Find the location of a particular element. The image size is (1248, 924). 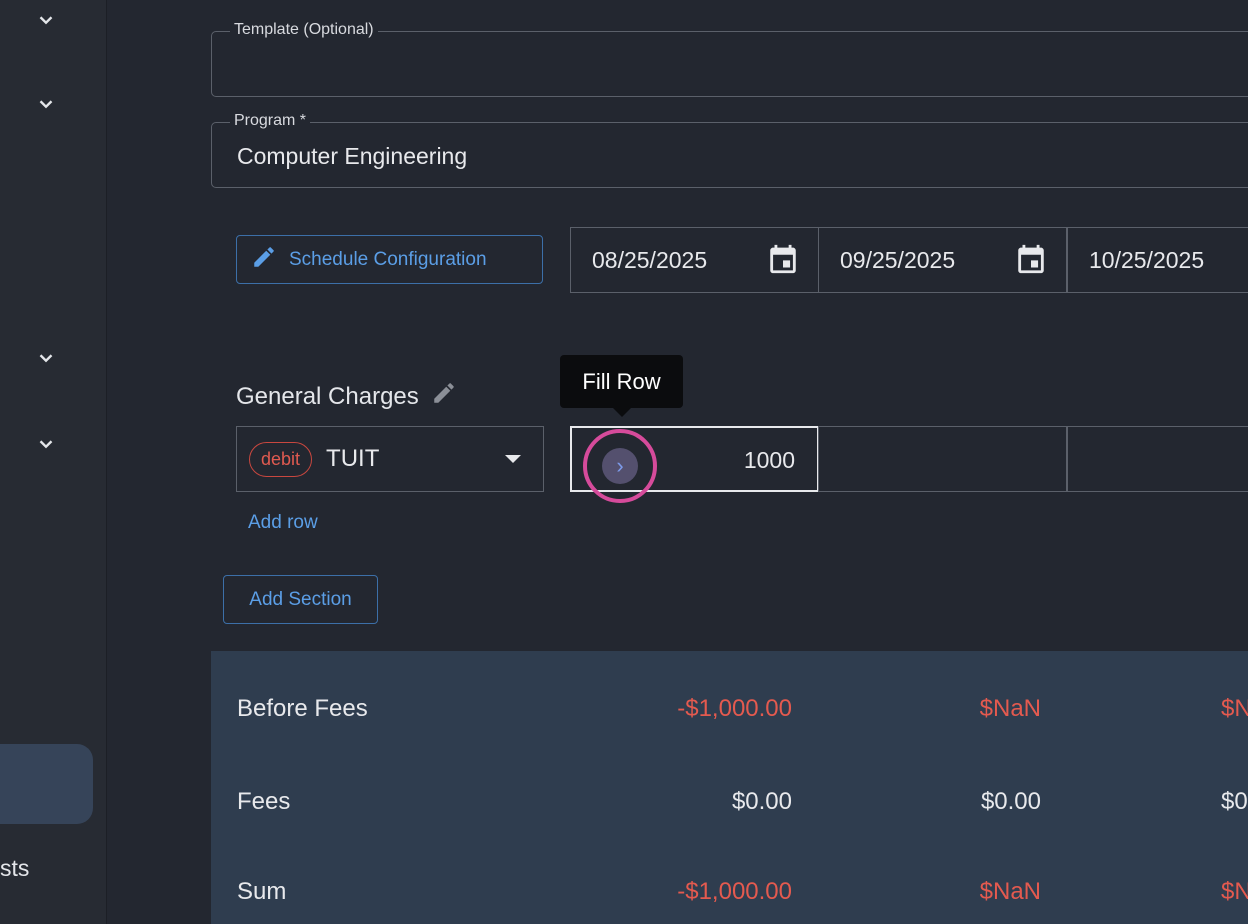

date-field: 10/25/2025 is located at coordinates (1157, 260).